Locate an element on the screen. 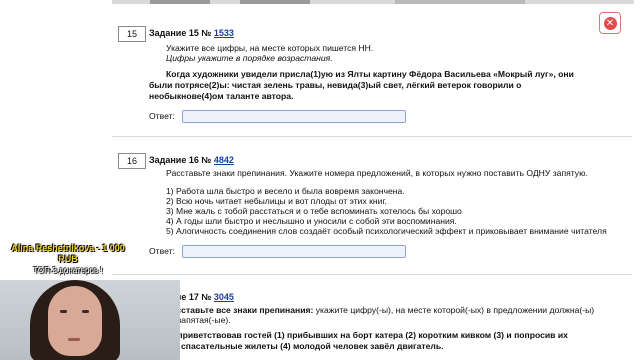 This screenshot has width=640, height=360. task-15-link: 1533 is located at coordinates (224, 33).